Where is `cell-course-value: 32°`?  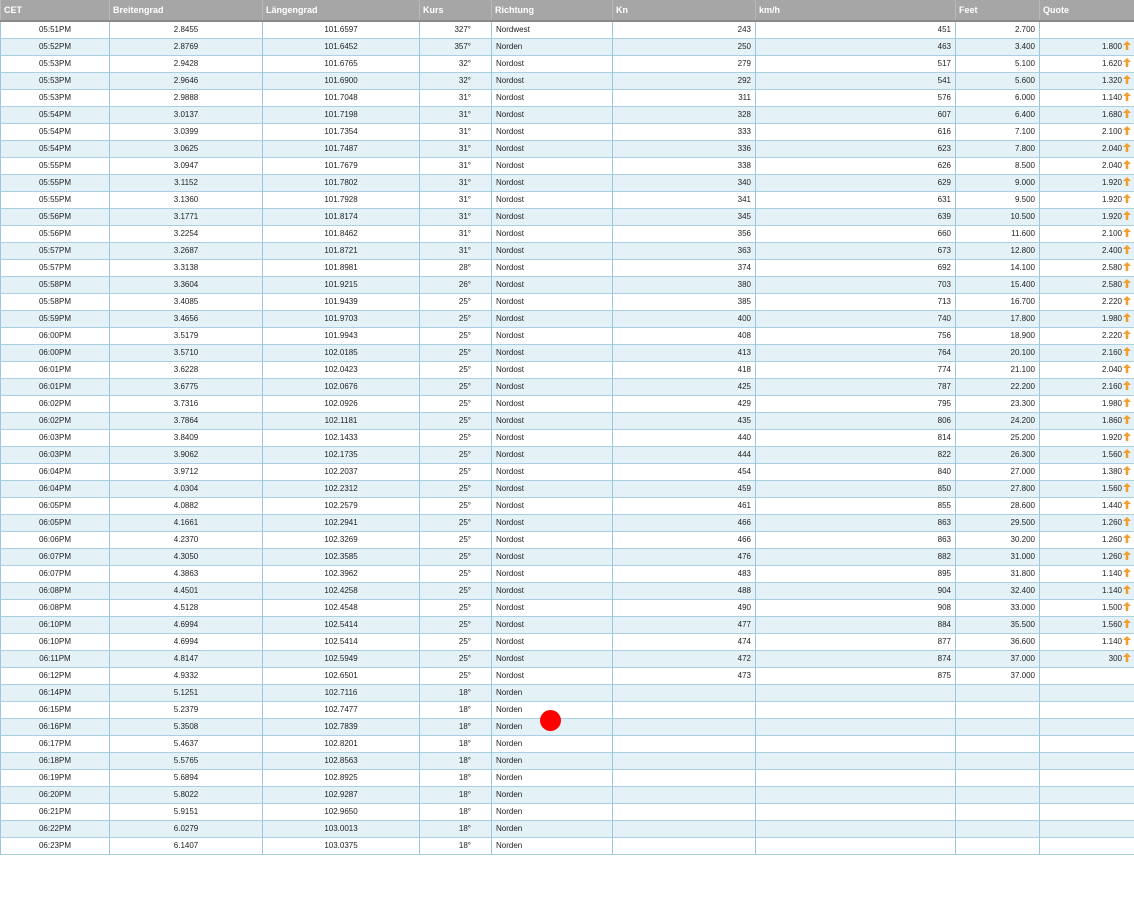 cell-course-value: 32° is located at coordinates (464, 63).